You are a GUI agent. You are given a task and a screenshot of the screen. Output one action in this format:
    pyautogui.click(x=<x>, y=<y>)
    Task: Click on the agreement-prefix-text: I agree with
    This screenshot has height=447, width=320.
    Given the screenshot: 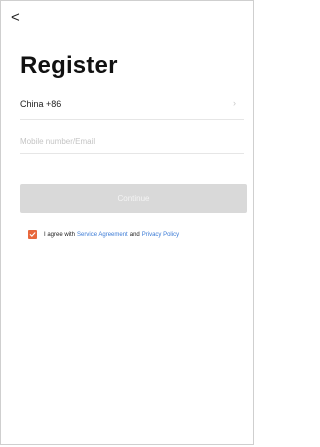 What is the action you would take?
    pyautogui.click(x=60, y=234)
    